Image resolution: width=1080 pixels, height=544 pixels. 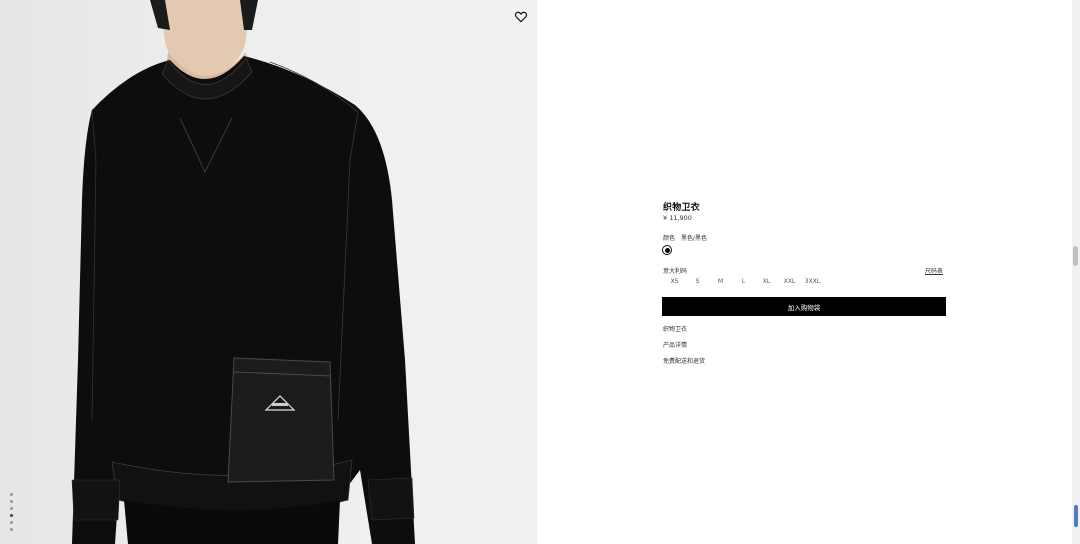 I want to click on size-option: XS, so click(x=674, y=281).